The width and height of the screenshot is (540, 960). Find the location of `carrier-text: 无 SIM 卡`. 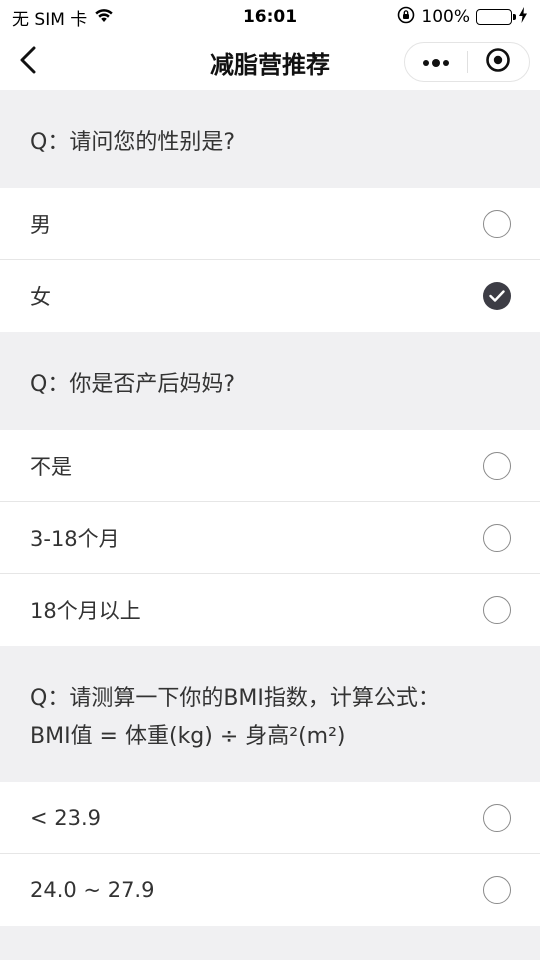

carrier-text: 无 SIM 卡 is located at coordinates (50, 19).